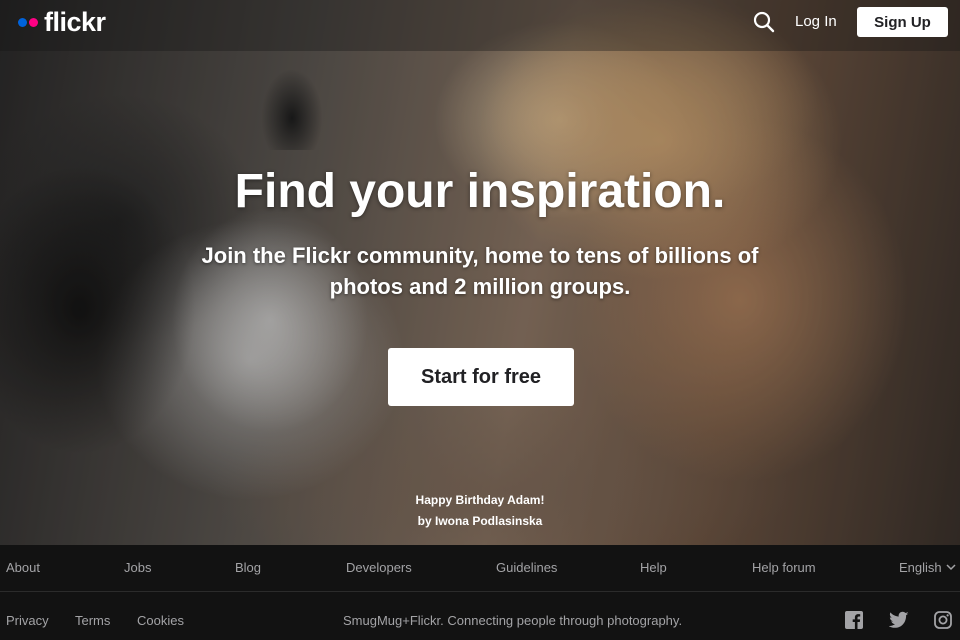  I want to click on search-icon, so click(764, 22).